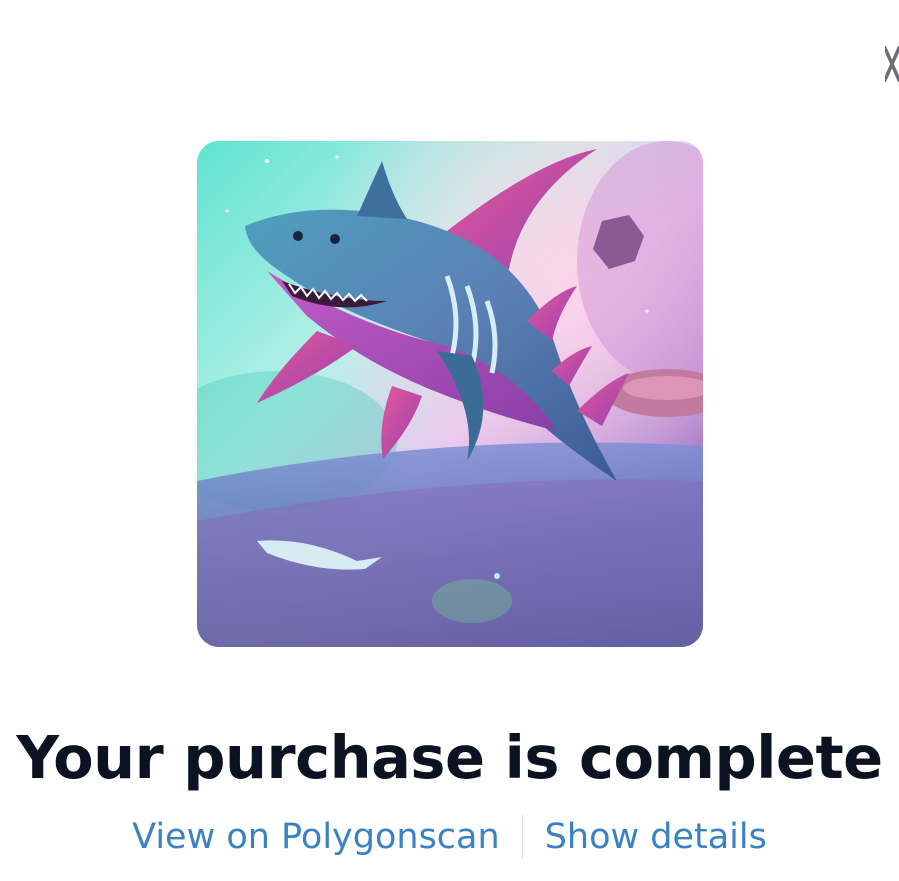 This screenshot has height=881, width=899. Describe the element at coordinates (656, 837) in the screenshot. I see `show-details-link: Show details` at that location.